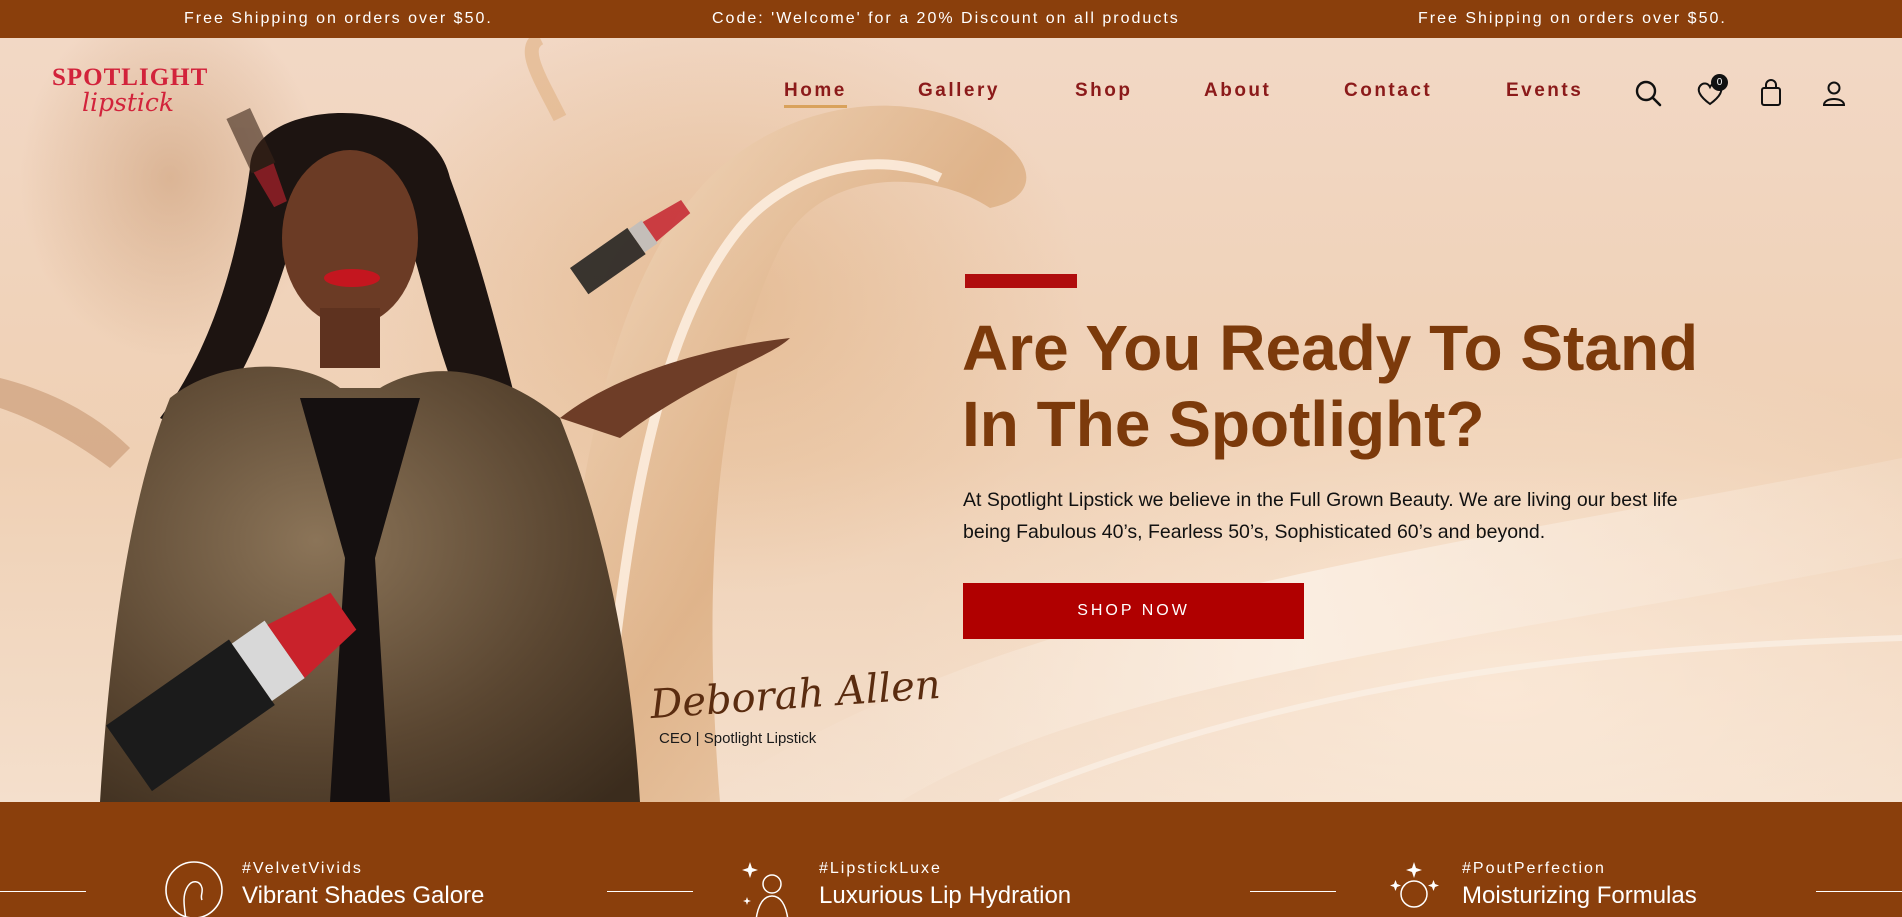  I want to click on sparkle-woman-icon, so click(765, 889).